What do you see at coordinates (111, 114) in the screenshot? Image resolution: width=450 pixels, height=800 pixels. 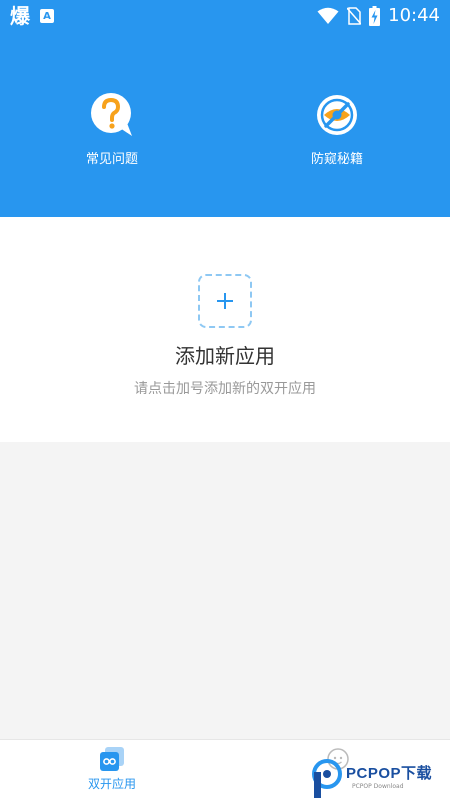 I see `question-bubble-icon` at bounding box center [111, 114].